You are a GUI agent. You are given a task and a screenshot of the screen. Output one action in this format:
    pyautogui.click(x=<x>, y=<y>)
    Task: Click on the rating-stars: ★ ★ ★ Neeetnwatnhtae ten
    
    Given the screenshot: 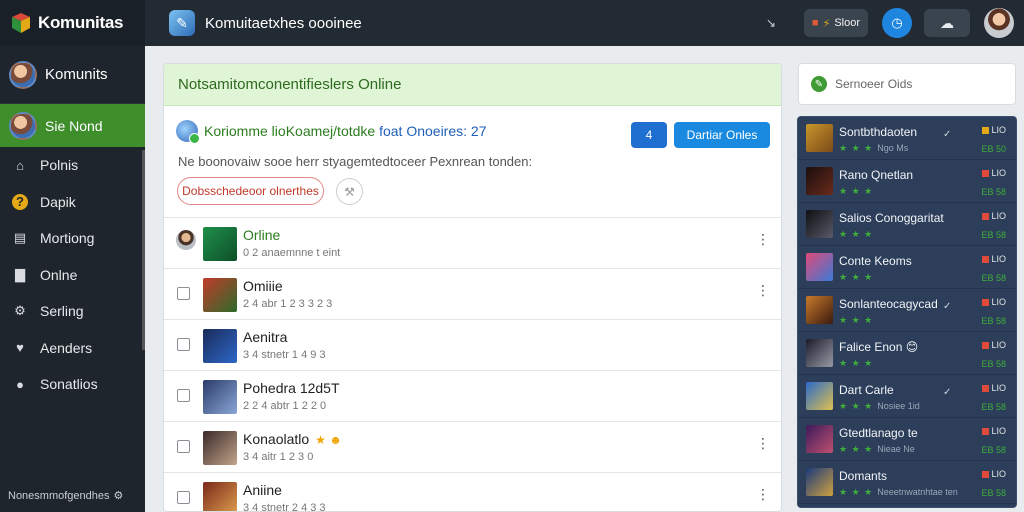 What is the action you would take?
    pyautogui.click(x=898, y=492)
    